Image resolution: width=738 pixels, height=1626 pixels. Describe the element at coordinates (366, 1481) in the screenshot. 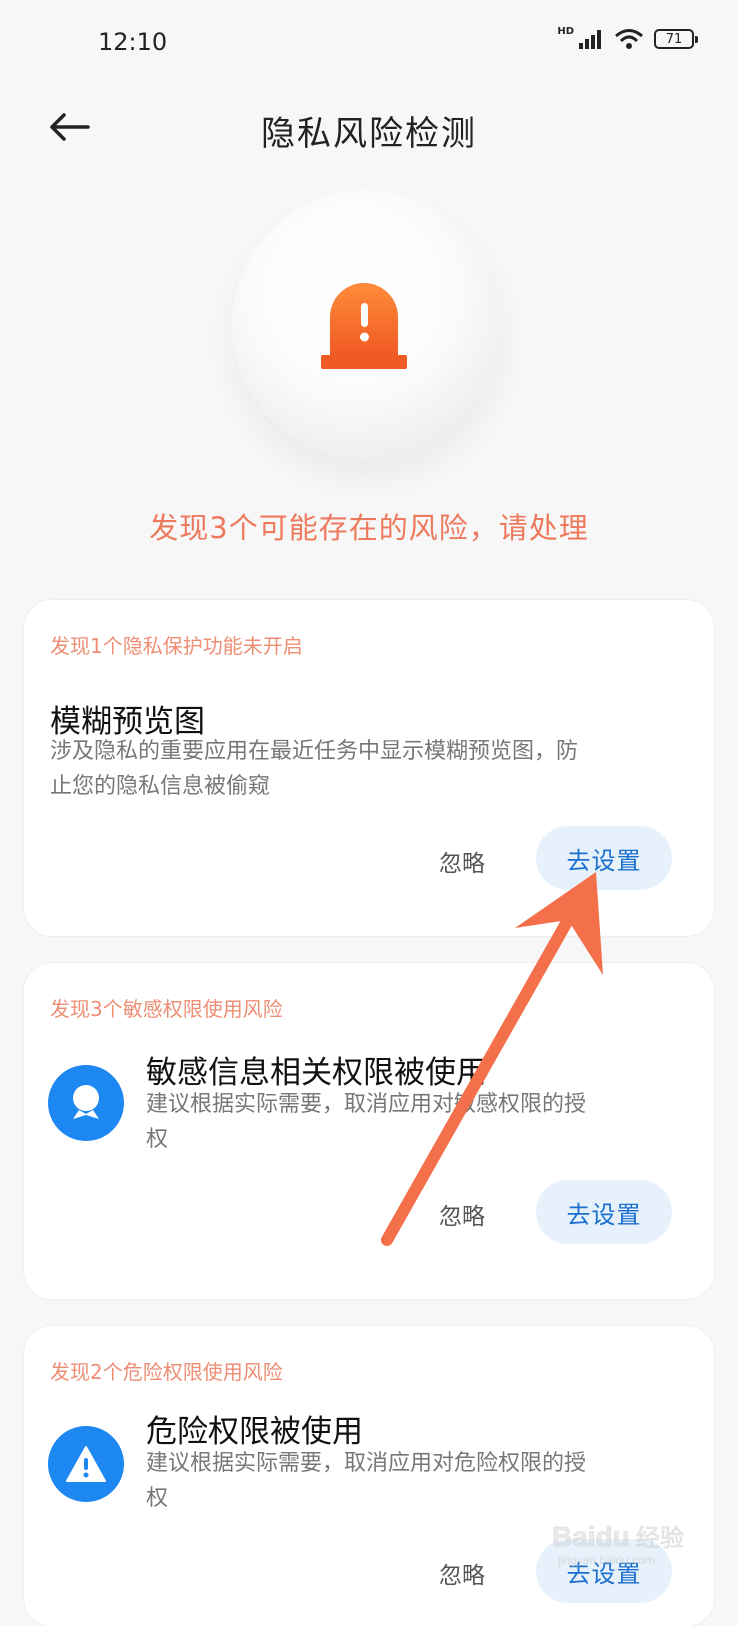

I see `item-description: 建议根据实际需要，取消应用对危险权限的授 权` at that location.